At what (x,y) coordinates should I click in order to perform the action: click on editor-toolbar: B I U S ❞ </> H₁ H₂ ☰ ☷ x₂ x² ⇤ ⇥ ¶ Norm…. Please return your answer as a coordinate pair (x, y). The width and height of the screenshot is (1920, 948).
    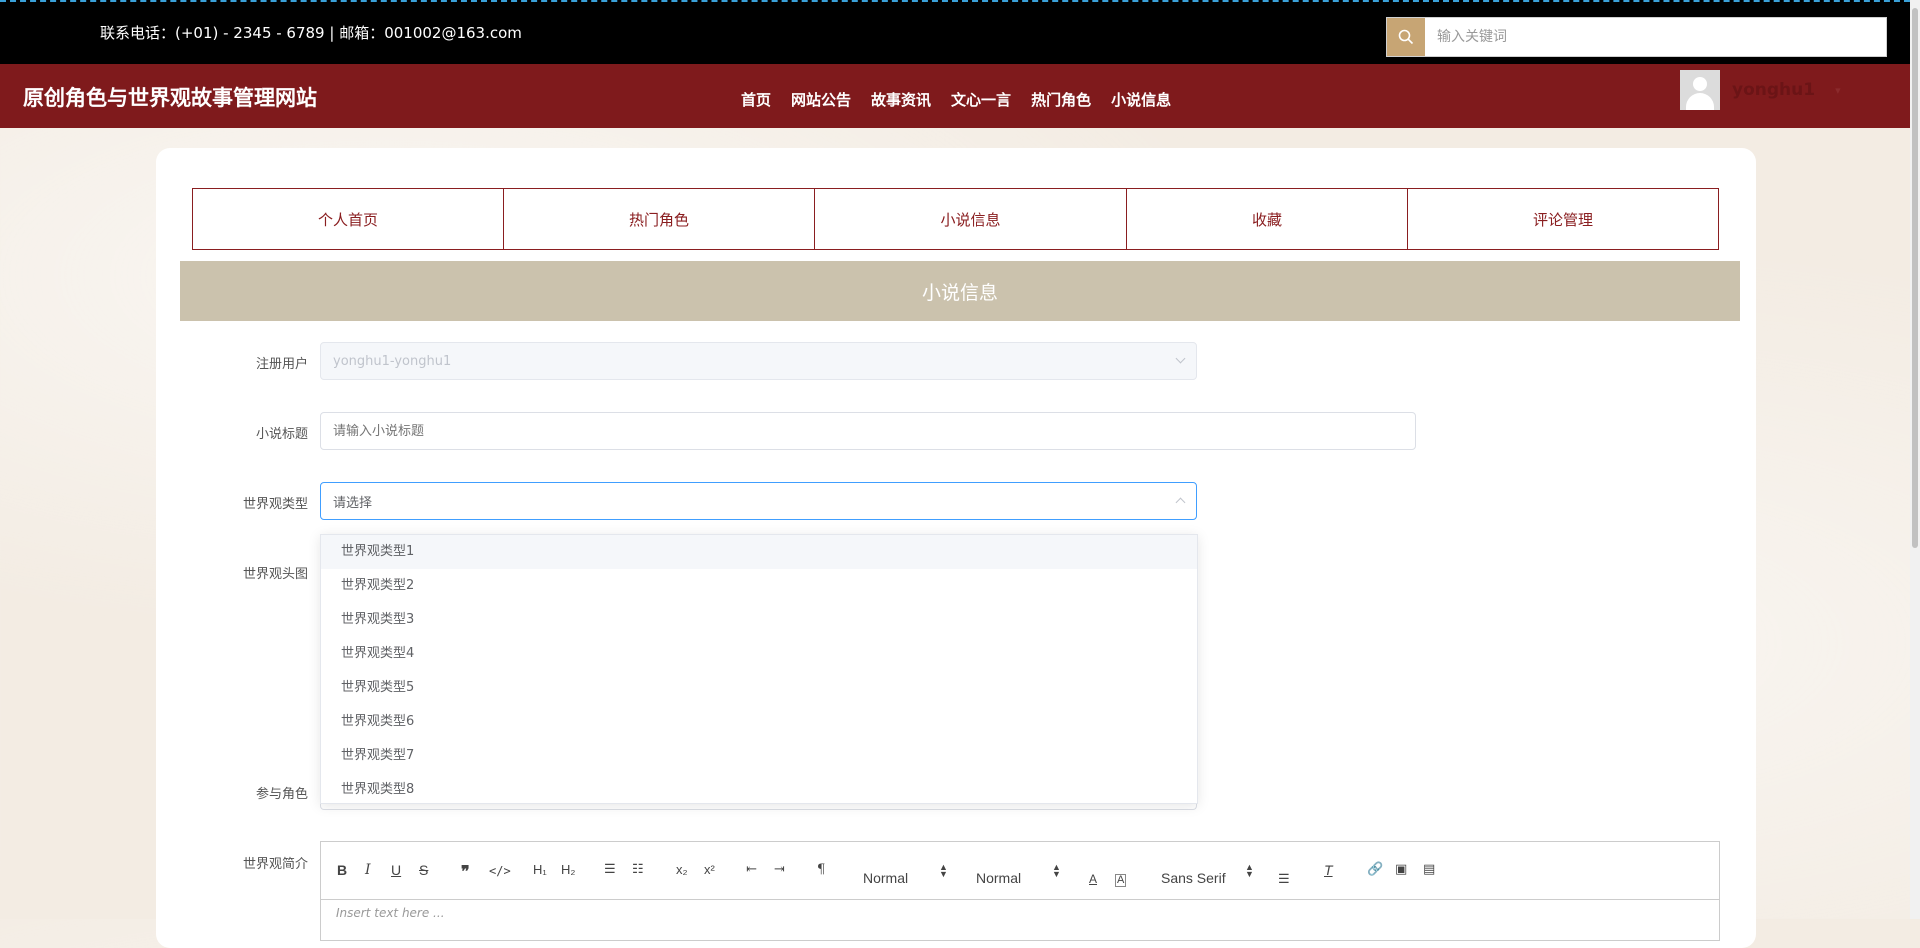
    Looking at the image, I should click on (1020, 871).